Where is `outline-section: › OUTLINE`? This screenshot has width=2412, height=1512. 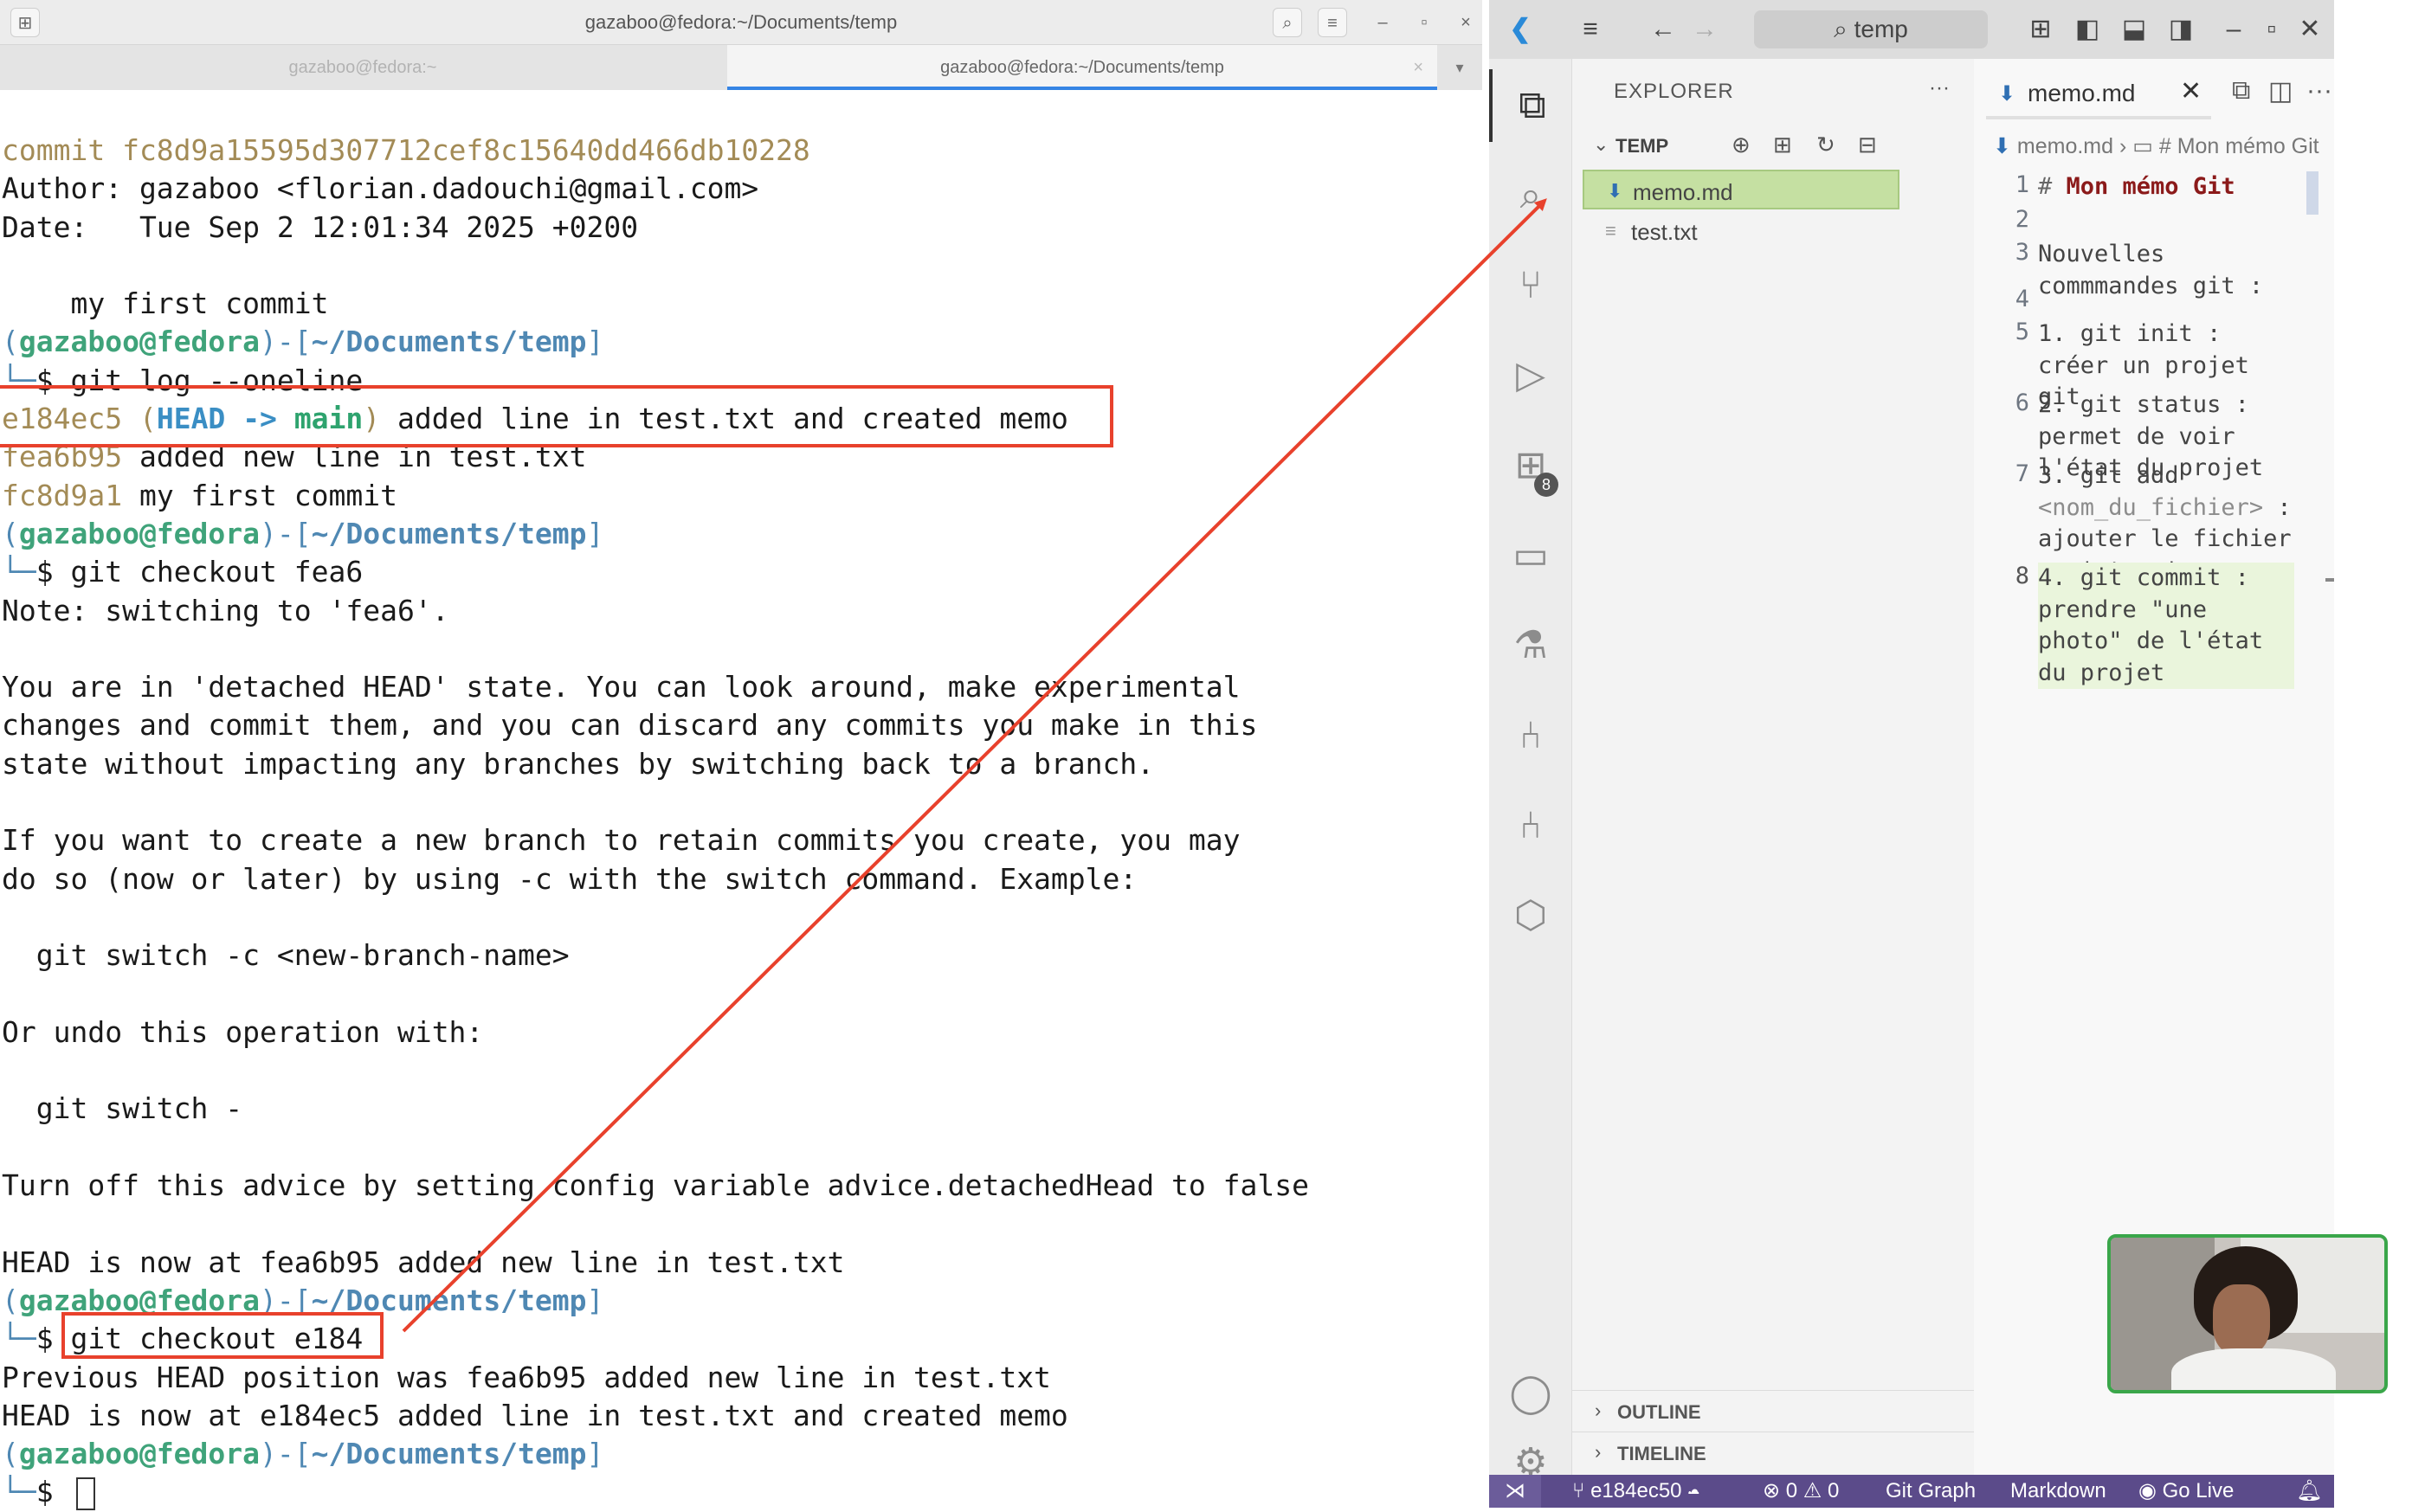
outline-section: › OUTLINE is located at coordinates (1773, 1410).